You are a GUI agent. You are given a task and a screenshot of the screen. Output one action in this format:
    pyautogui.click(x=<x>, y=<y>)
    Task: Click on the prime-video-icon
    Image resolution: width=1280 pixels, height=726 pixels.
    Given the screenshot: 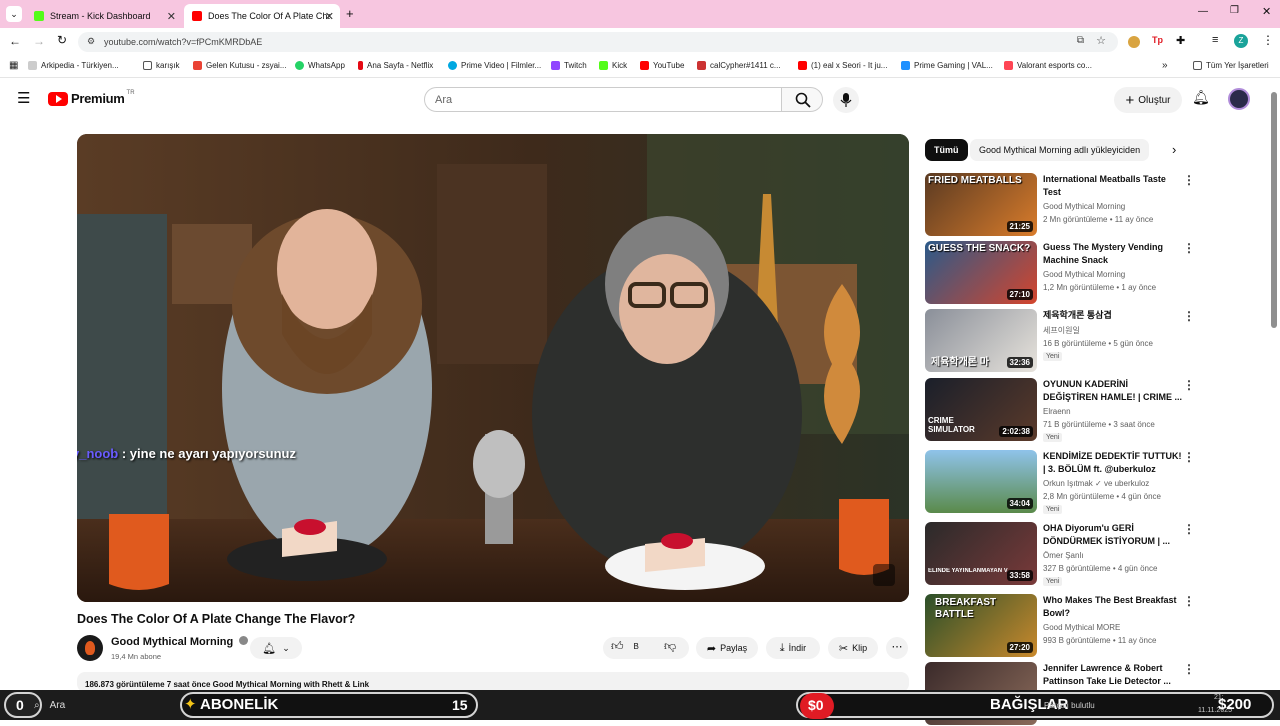 What is the action you would take?
    pyautogui.click(x=452, y=65)
    